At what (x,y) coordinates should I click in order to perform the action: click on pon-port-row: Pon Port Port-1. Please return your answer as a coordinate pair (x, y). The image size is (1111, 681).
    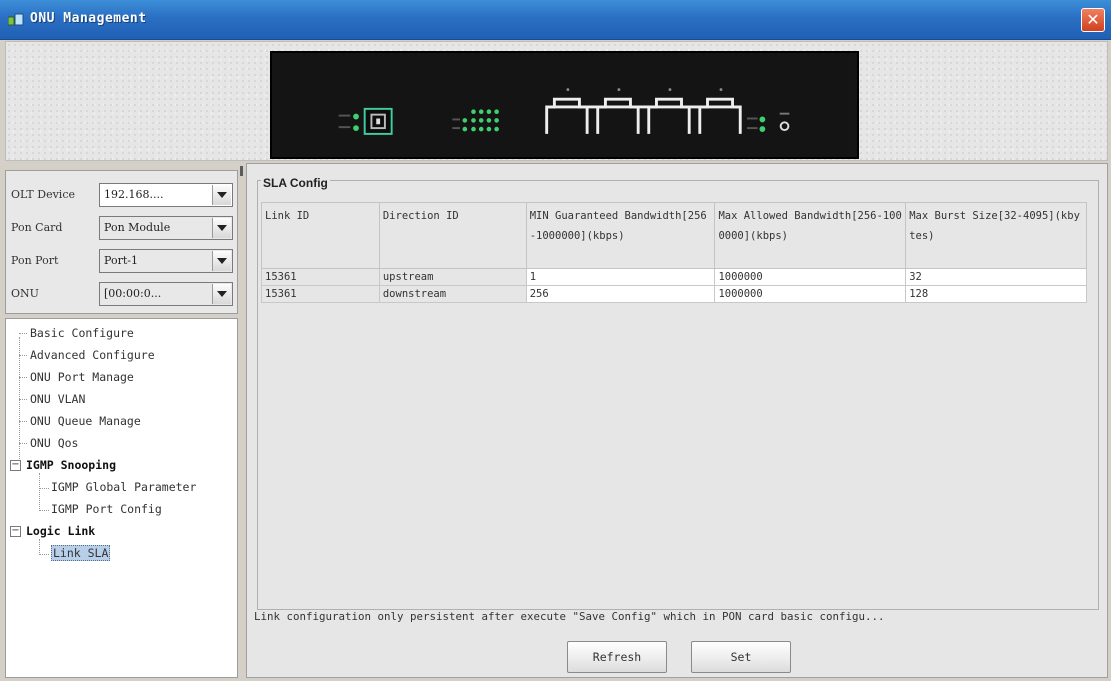
    Looking at the image, I should click on (122, 261).